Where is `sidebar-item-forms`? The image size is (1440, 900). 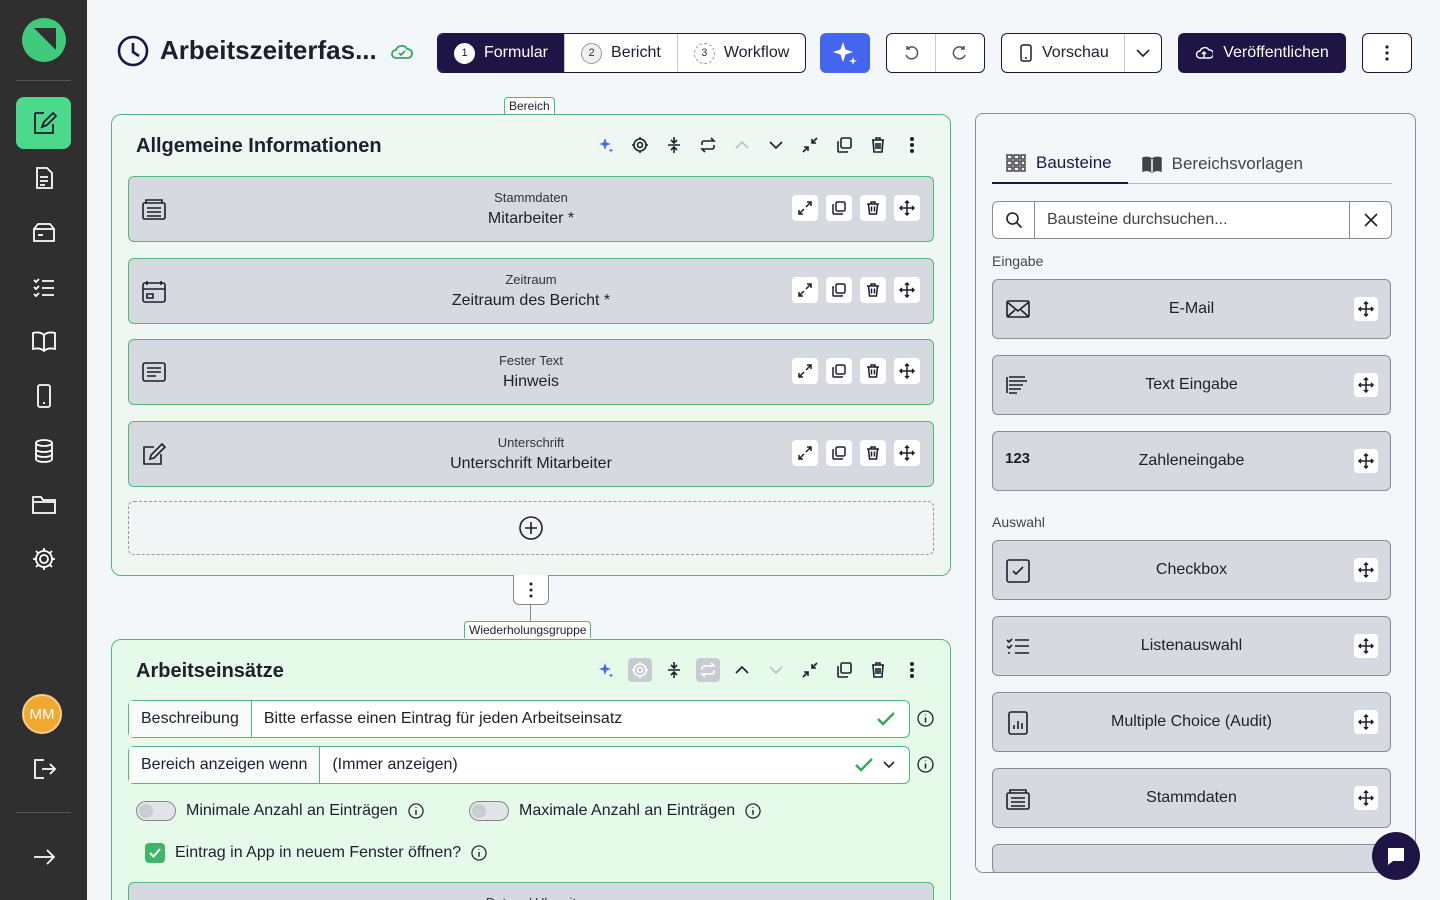 sidebar-item-forms is located at coordinates (43, 123).